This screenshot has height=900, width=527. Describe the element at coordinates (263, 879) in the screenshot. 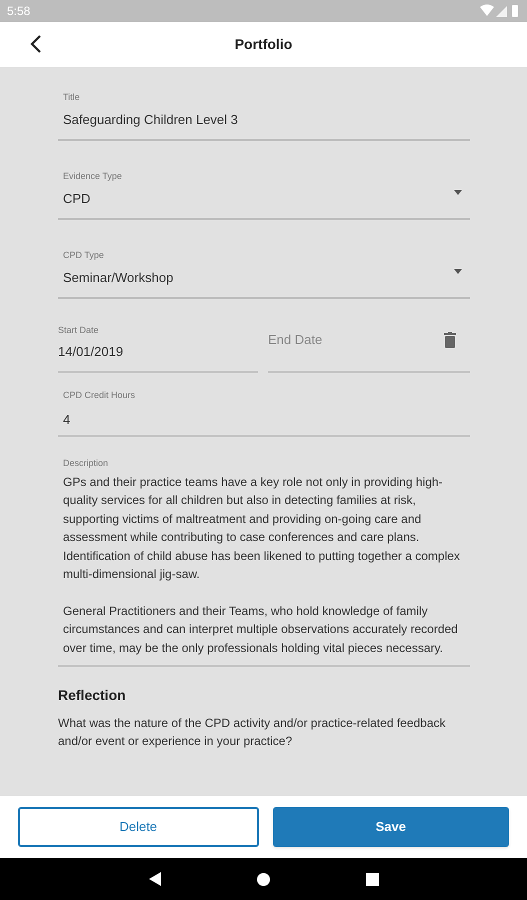

I see `home-circle-icon` at that location.